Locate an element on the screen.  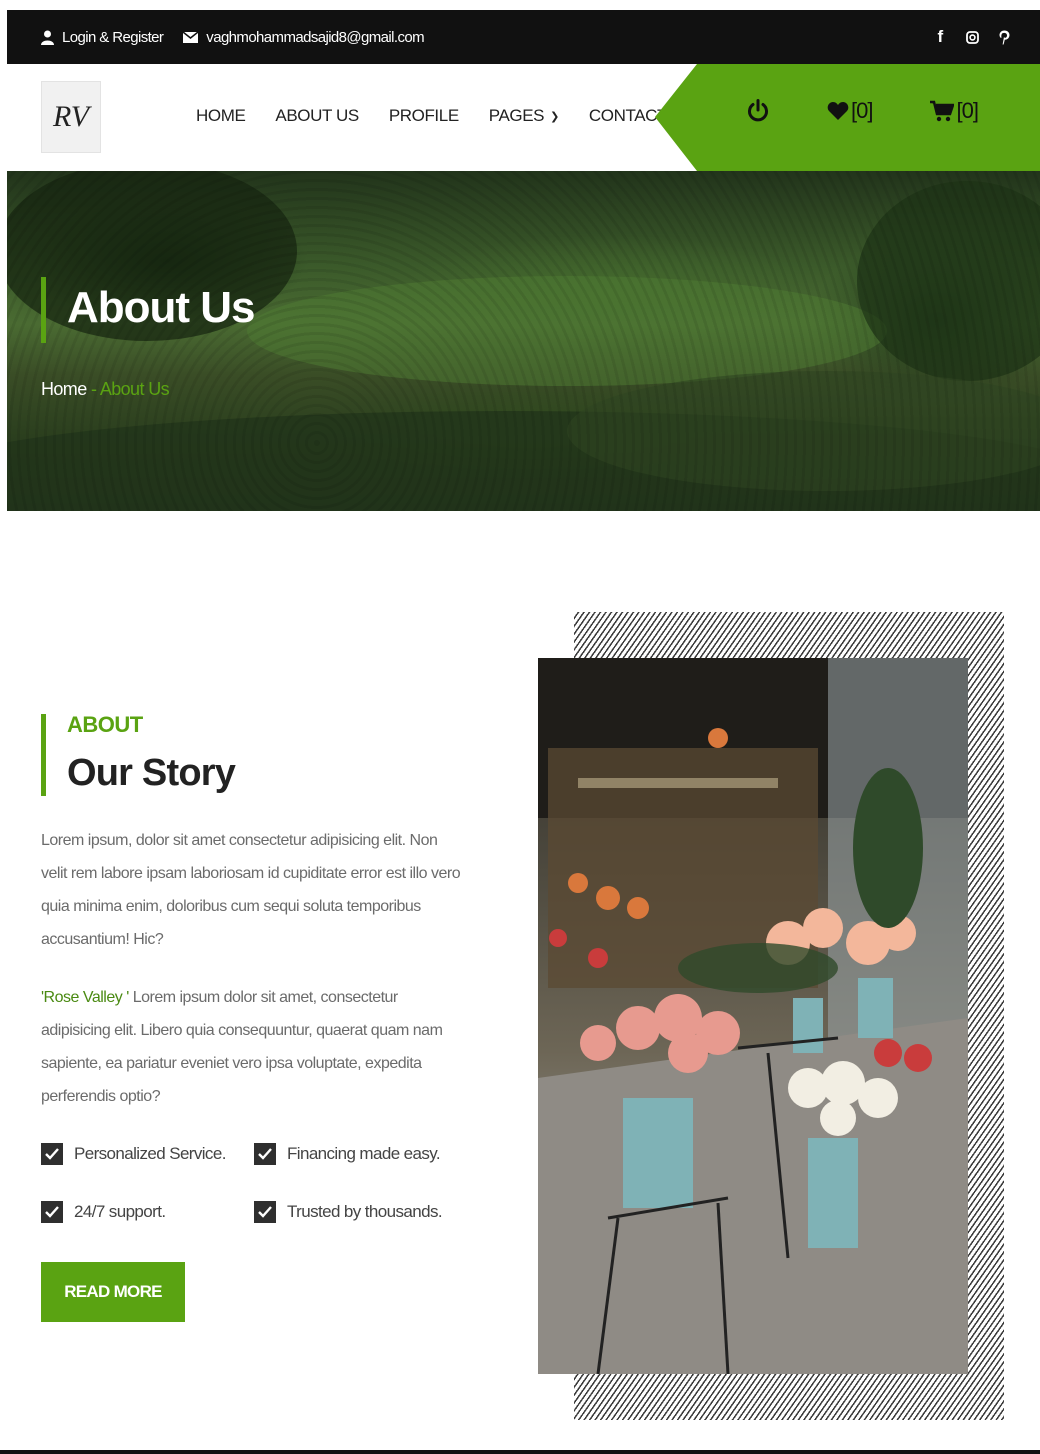
login-register-link: Login & Register is located at coordinates (102, 37).